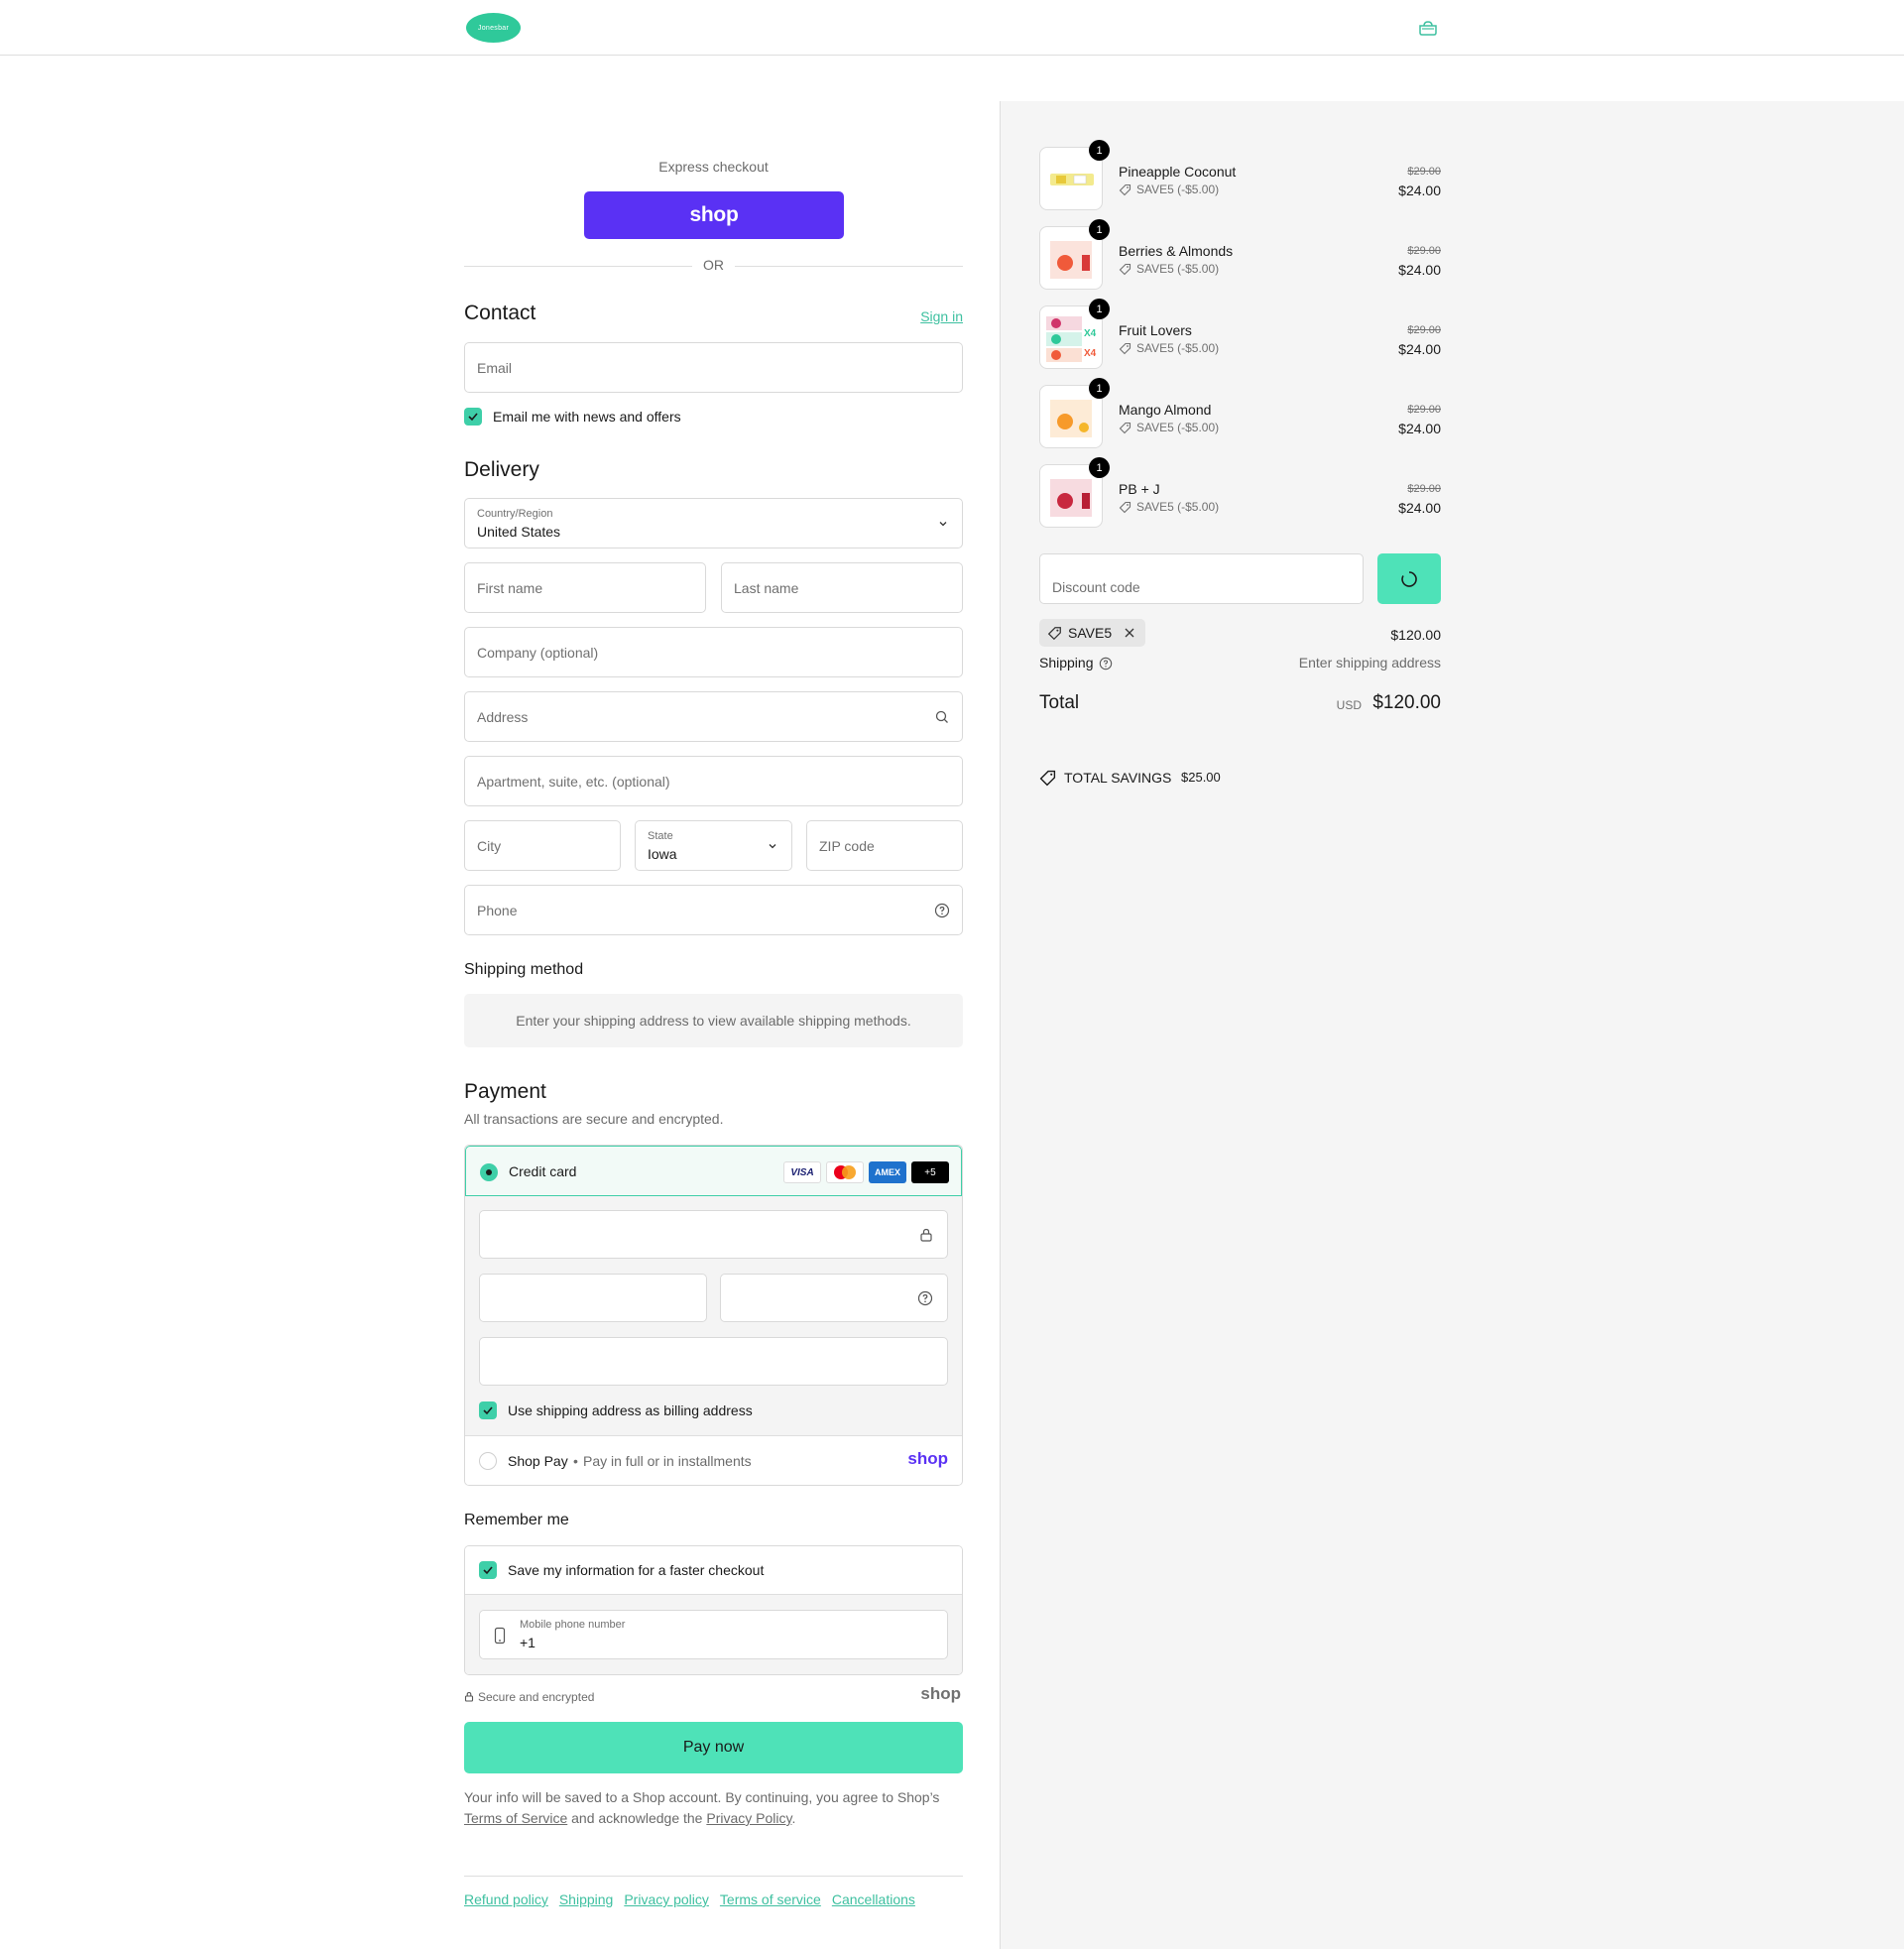  What do you see at coordinates (488, 1570) in the screenshot?
I see `save-info-checkbox` at bounding box center [488, 1570].